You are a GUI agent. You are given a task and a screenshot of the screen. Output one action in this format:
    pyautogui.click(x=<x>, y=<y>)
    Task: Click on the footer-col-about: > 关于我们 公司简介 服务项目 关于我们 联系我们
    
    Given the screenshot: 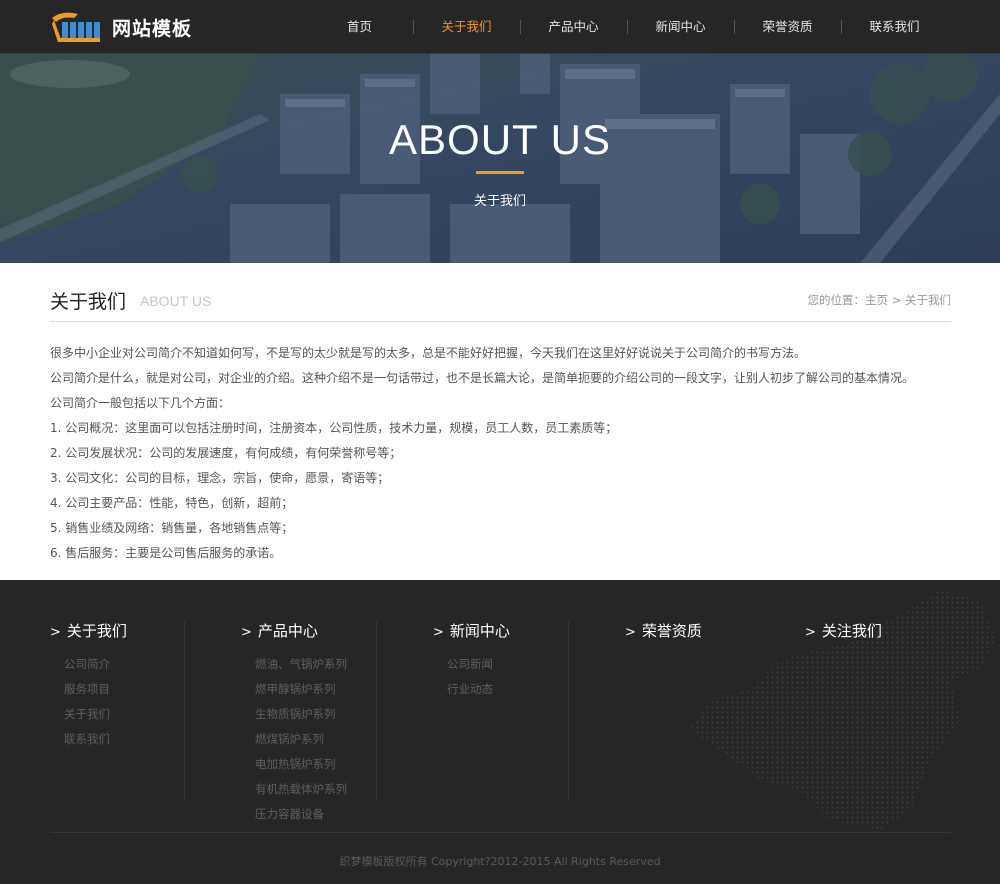 What is the action you would take?
    pyautogui.click(x=88, y=686)
    